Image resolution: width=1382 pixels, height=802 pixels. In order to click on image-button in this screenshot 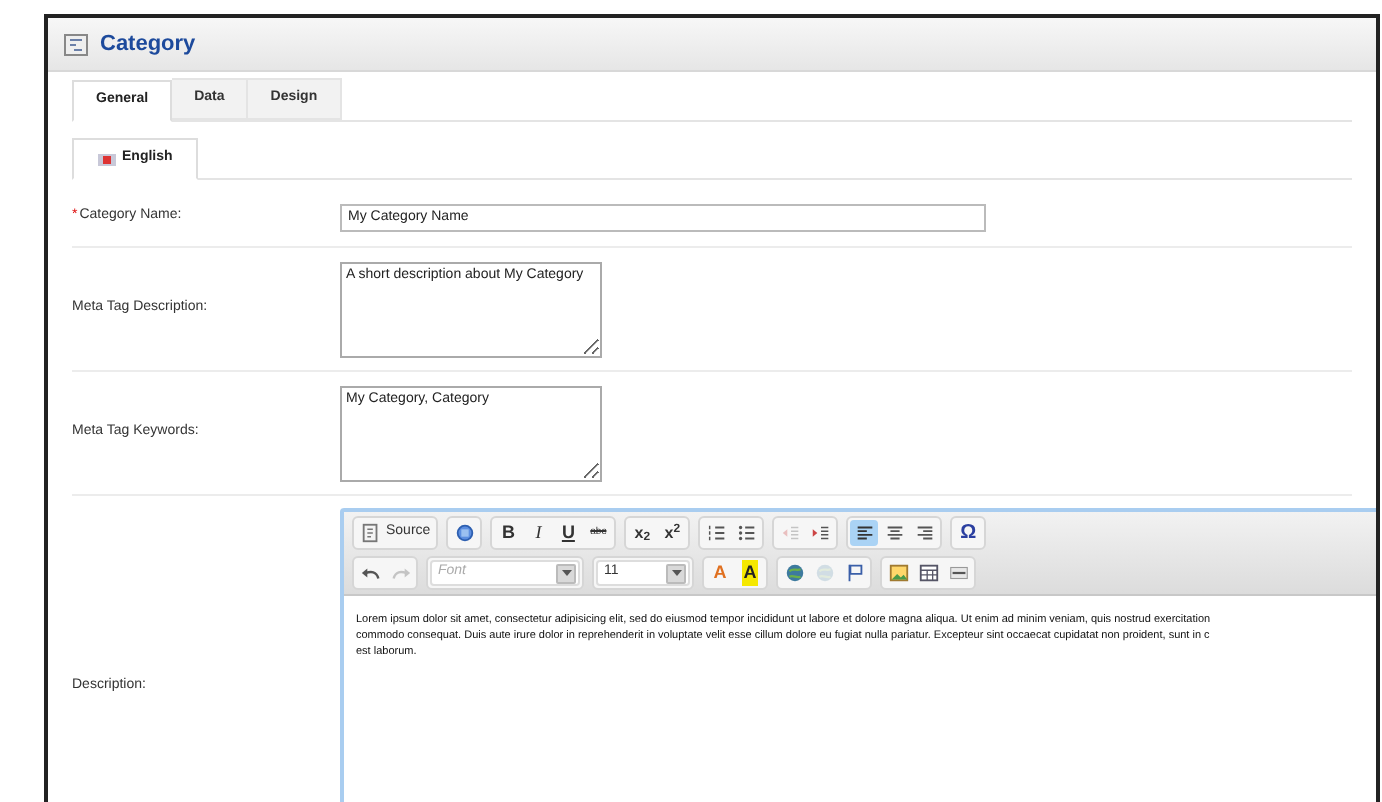, I will do `click(898, 573)`.